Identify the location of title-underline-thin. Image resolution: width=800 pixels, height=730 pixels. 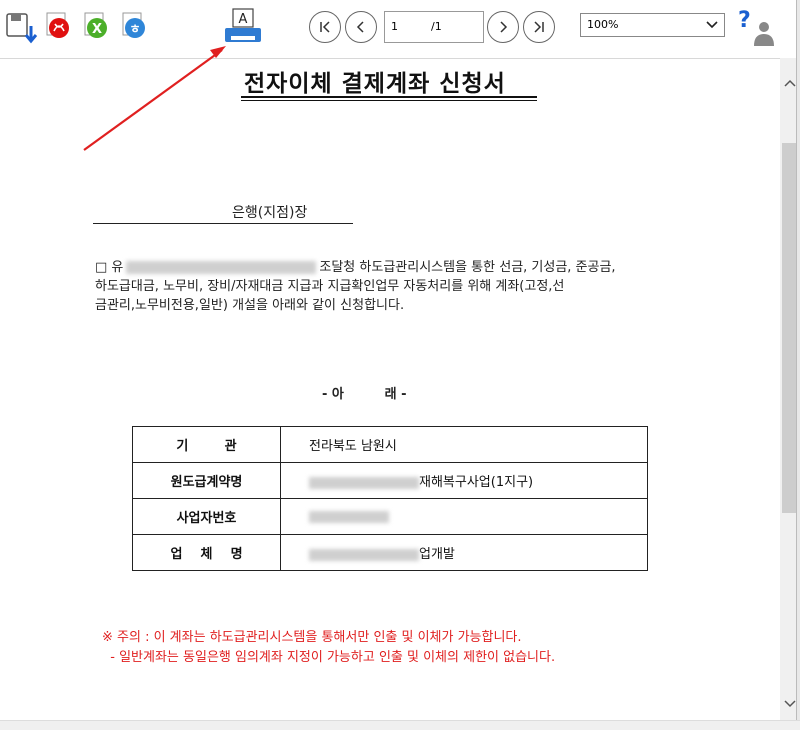
(389, 100).